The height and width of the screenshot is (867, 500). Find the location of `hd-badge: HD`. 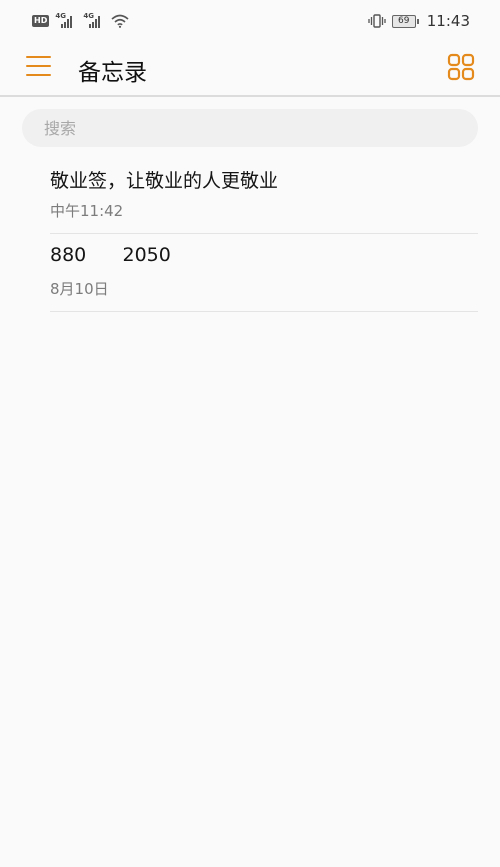

hd-badge: HD is located at coordinates (41, 21).